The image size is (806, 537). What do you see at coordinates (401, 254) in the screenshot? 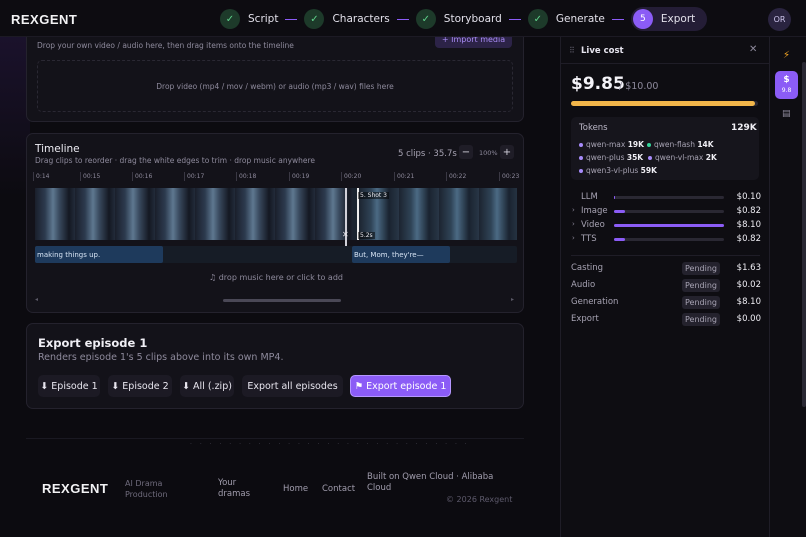
I see `subtitle-clip: But, Mom, they're—` at bounding box center [401, 254].